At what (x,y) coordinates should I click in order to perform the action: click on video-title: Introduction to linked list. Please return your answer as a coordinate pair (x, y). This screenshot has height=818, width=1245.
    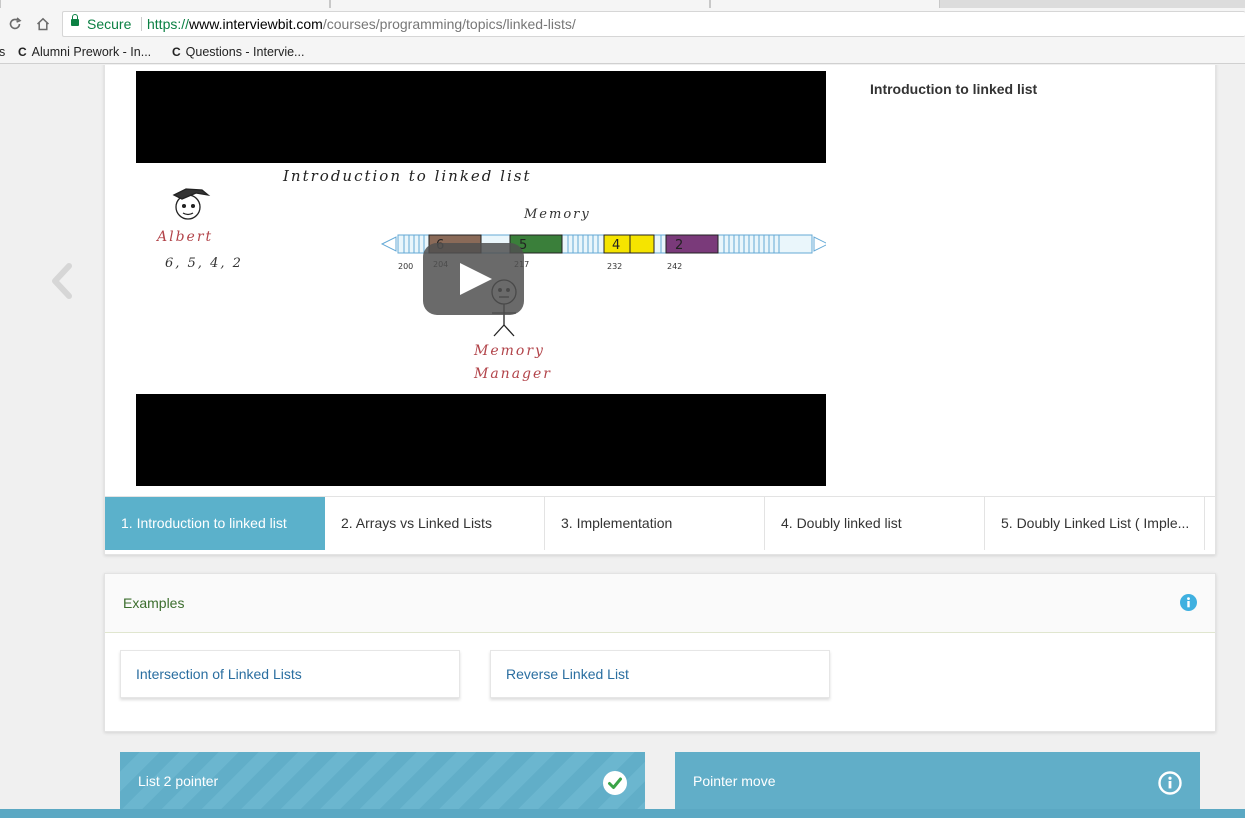
    Looking at the image, I should click on (954, 89).